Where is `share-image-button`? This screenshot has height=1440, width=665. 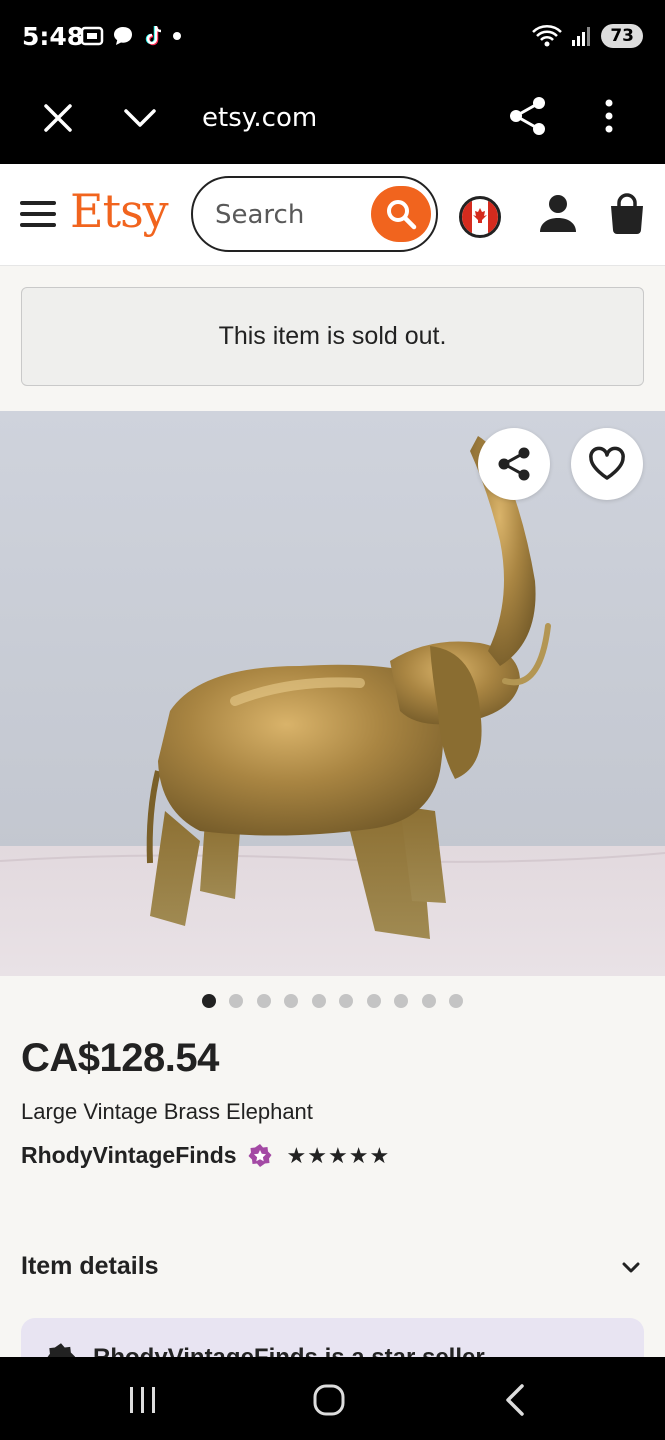 share-image-button is located at coordinates (514, 464).